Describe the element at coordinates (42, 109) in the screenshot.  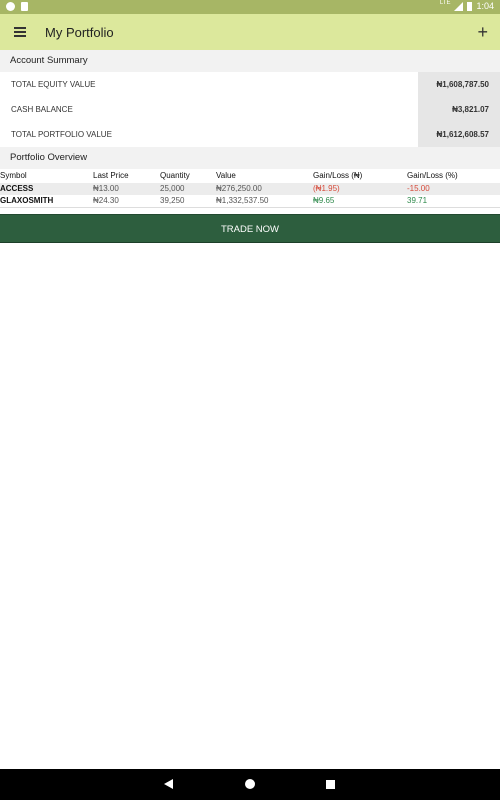
I see `summary-label: CASH BALANCE` at that location.